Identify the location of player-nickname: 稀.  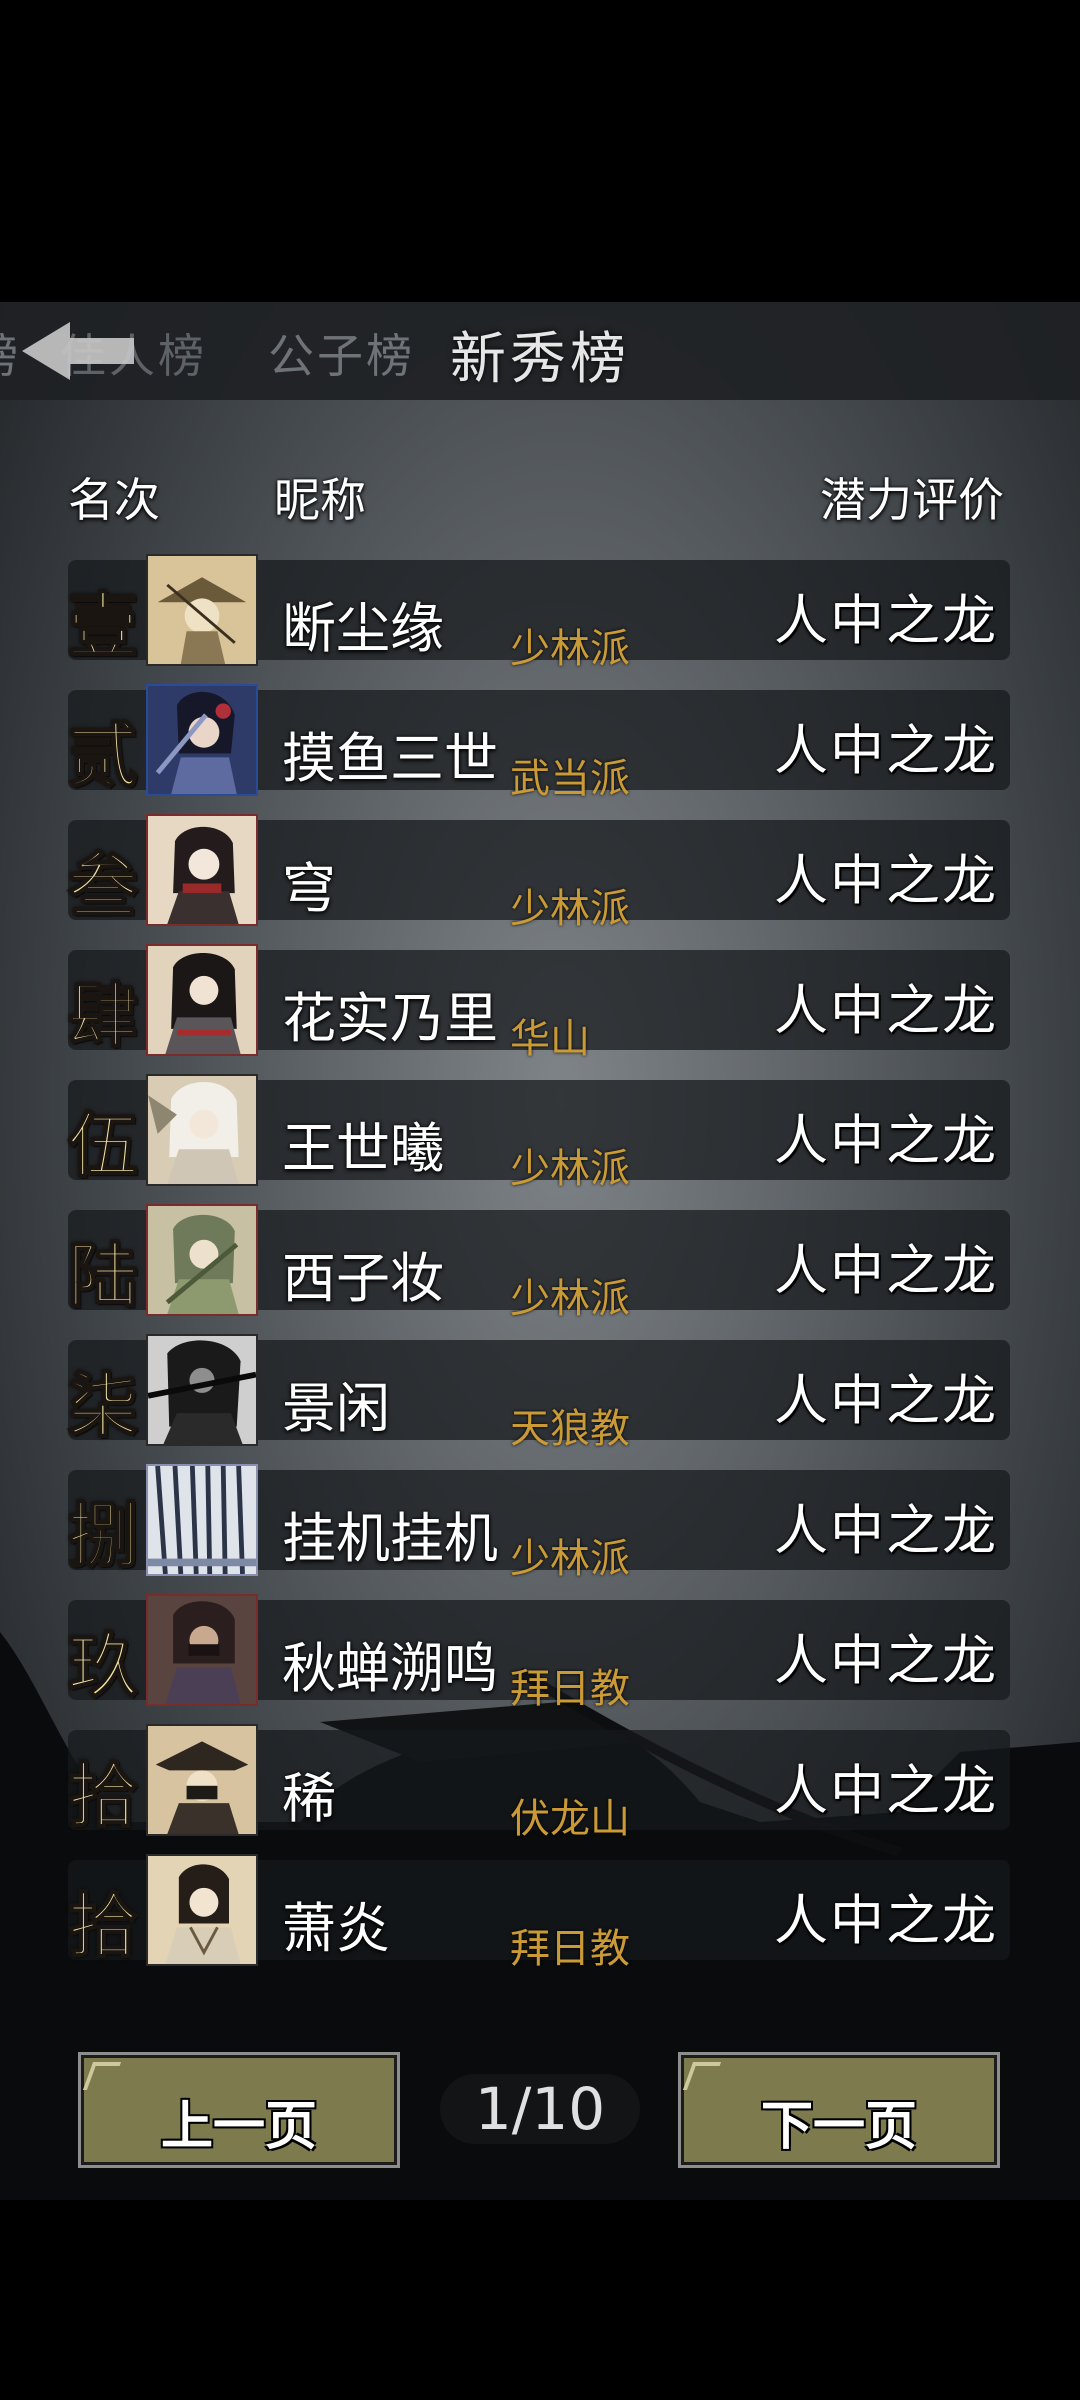
(309, 1798).